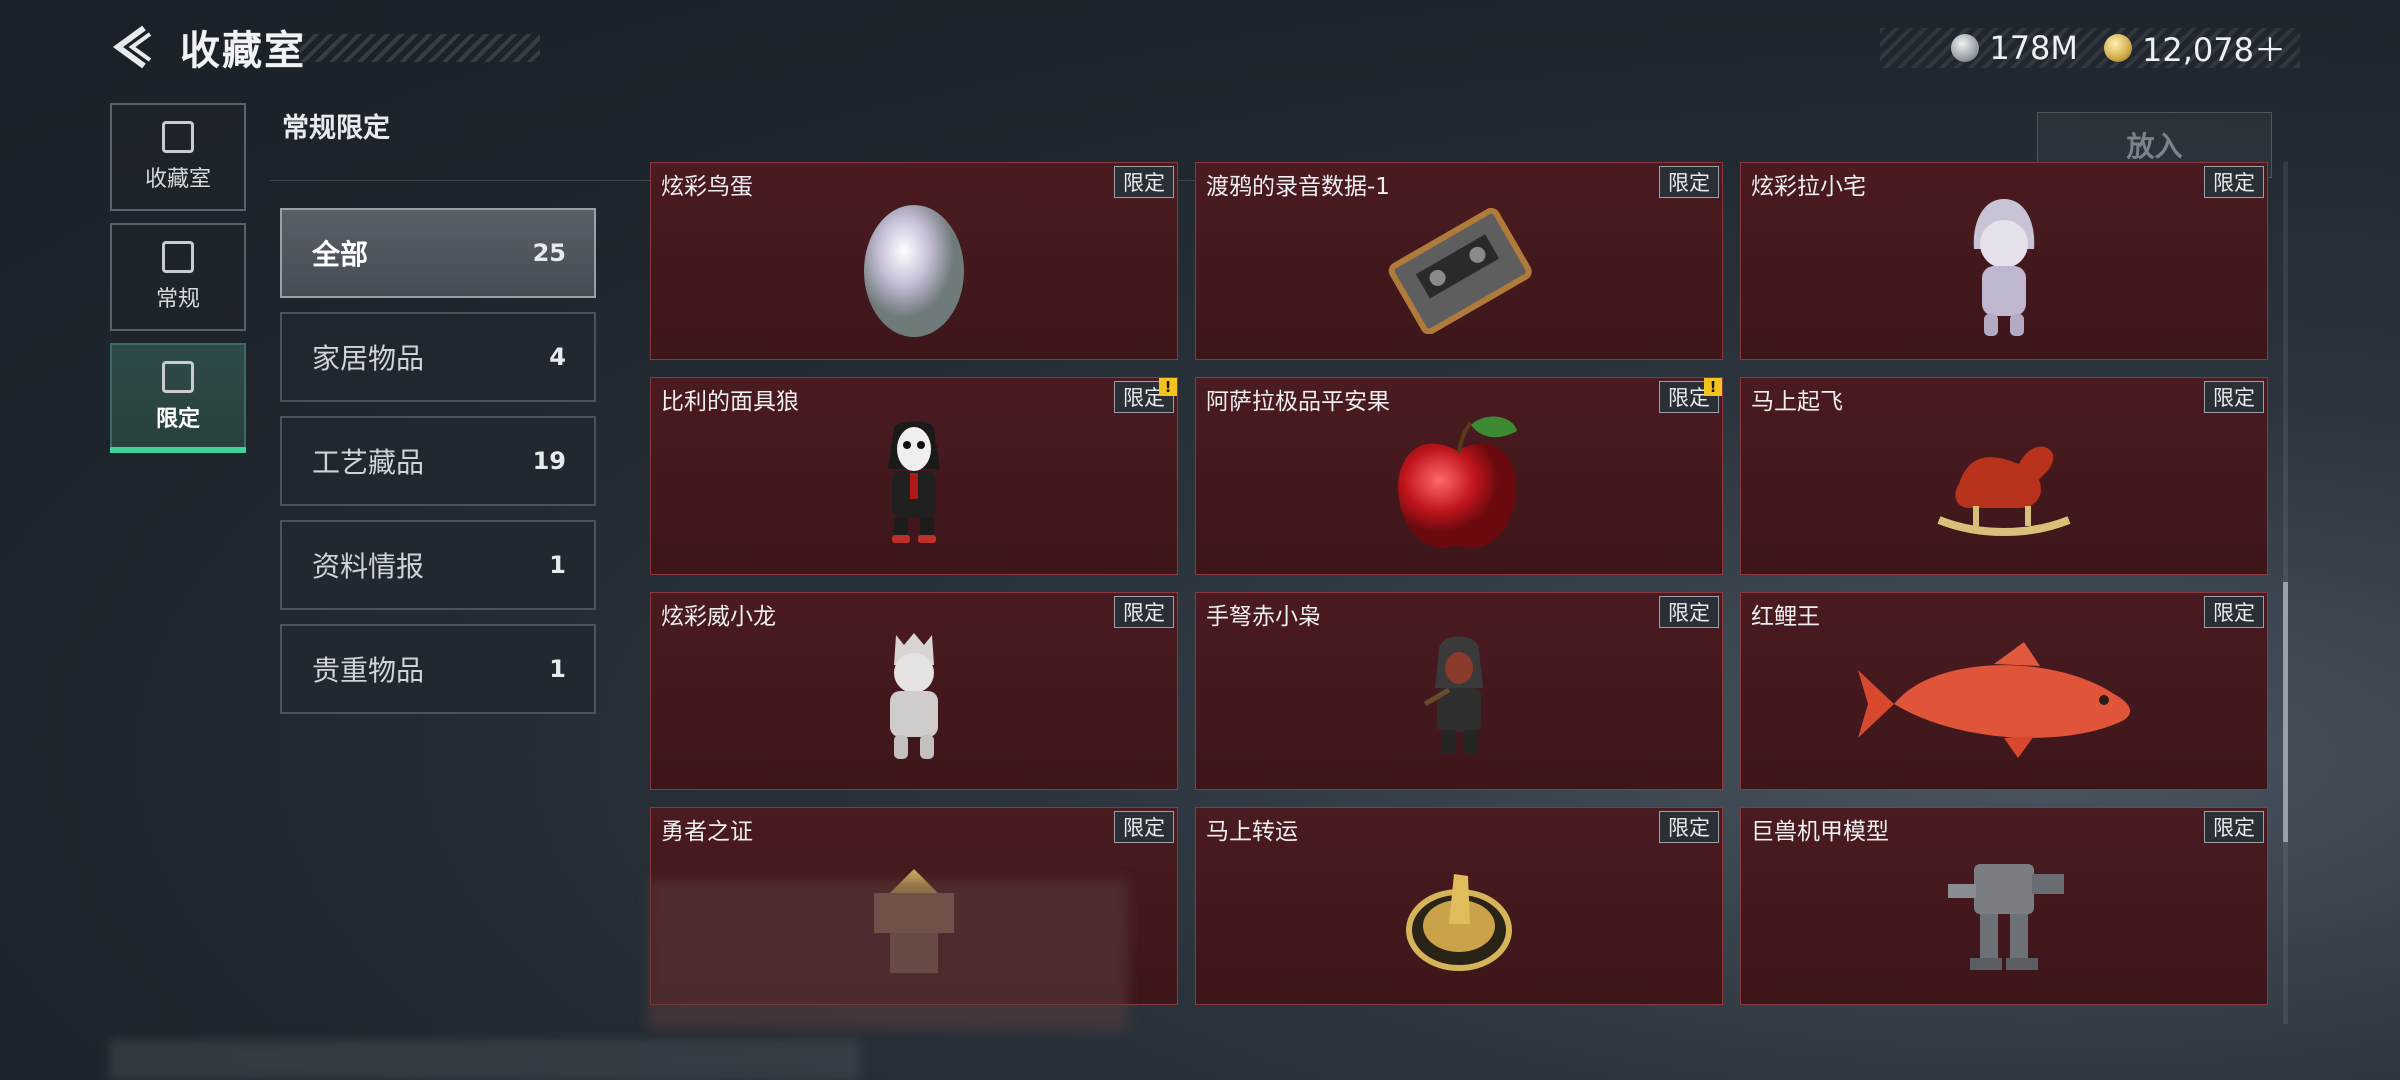  Describe the element at coordinates (2285, 712) in the screenshot. I see `scrollbar-thumb` at that location.